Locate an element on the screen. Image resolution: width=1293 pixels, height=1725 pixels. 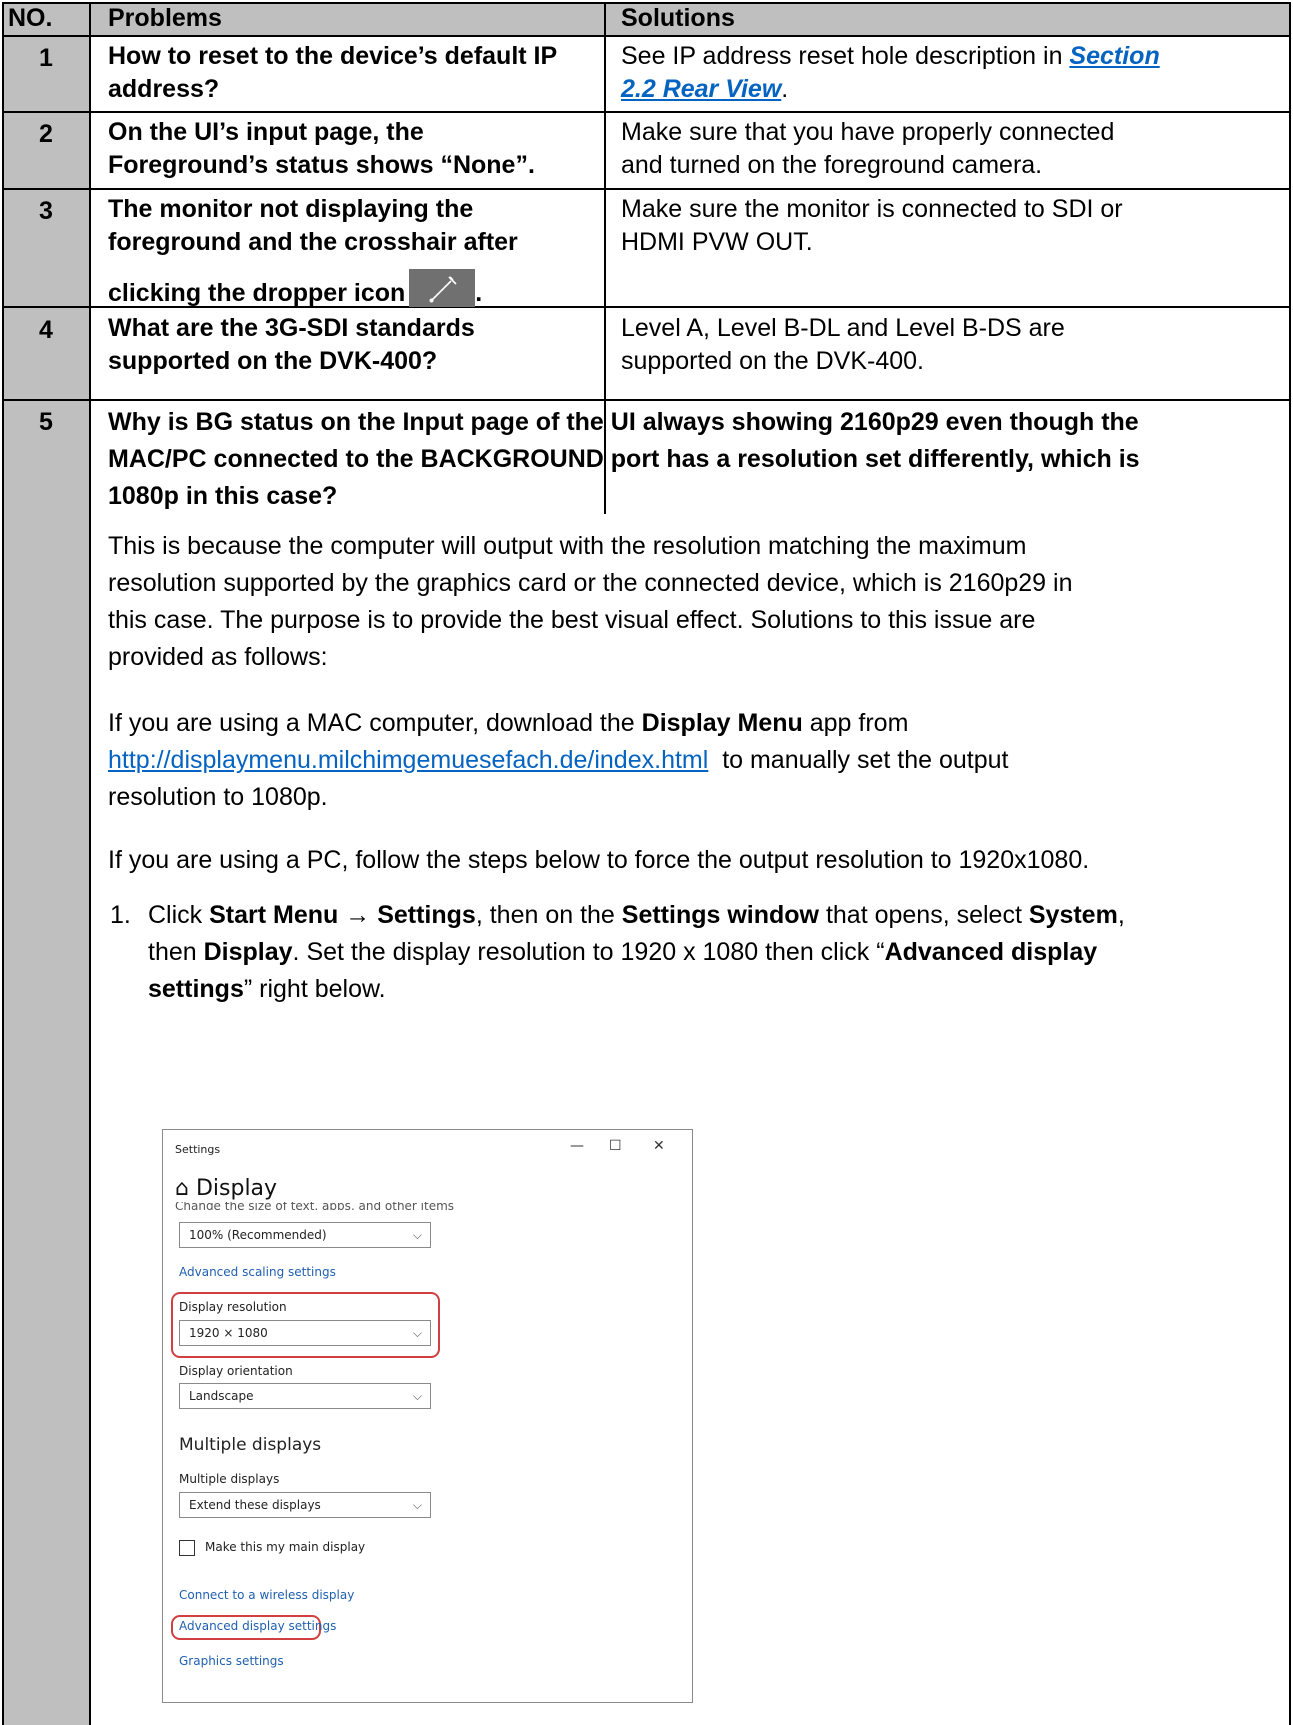
row-number: 2 is located at coordinates (46, 134).